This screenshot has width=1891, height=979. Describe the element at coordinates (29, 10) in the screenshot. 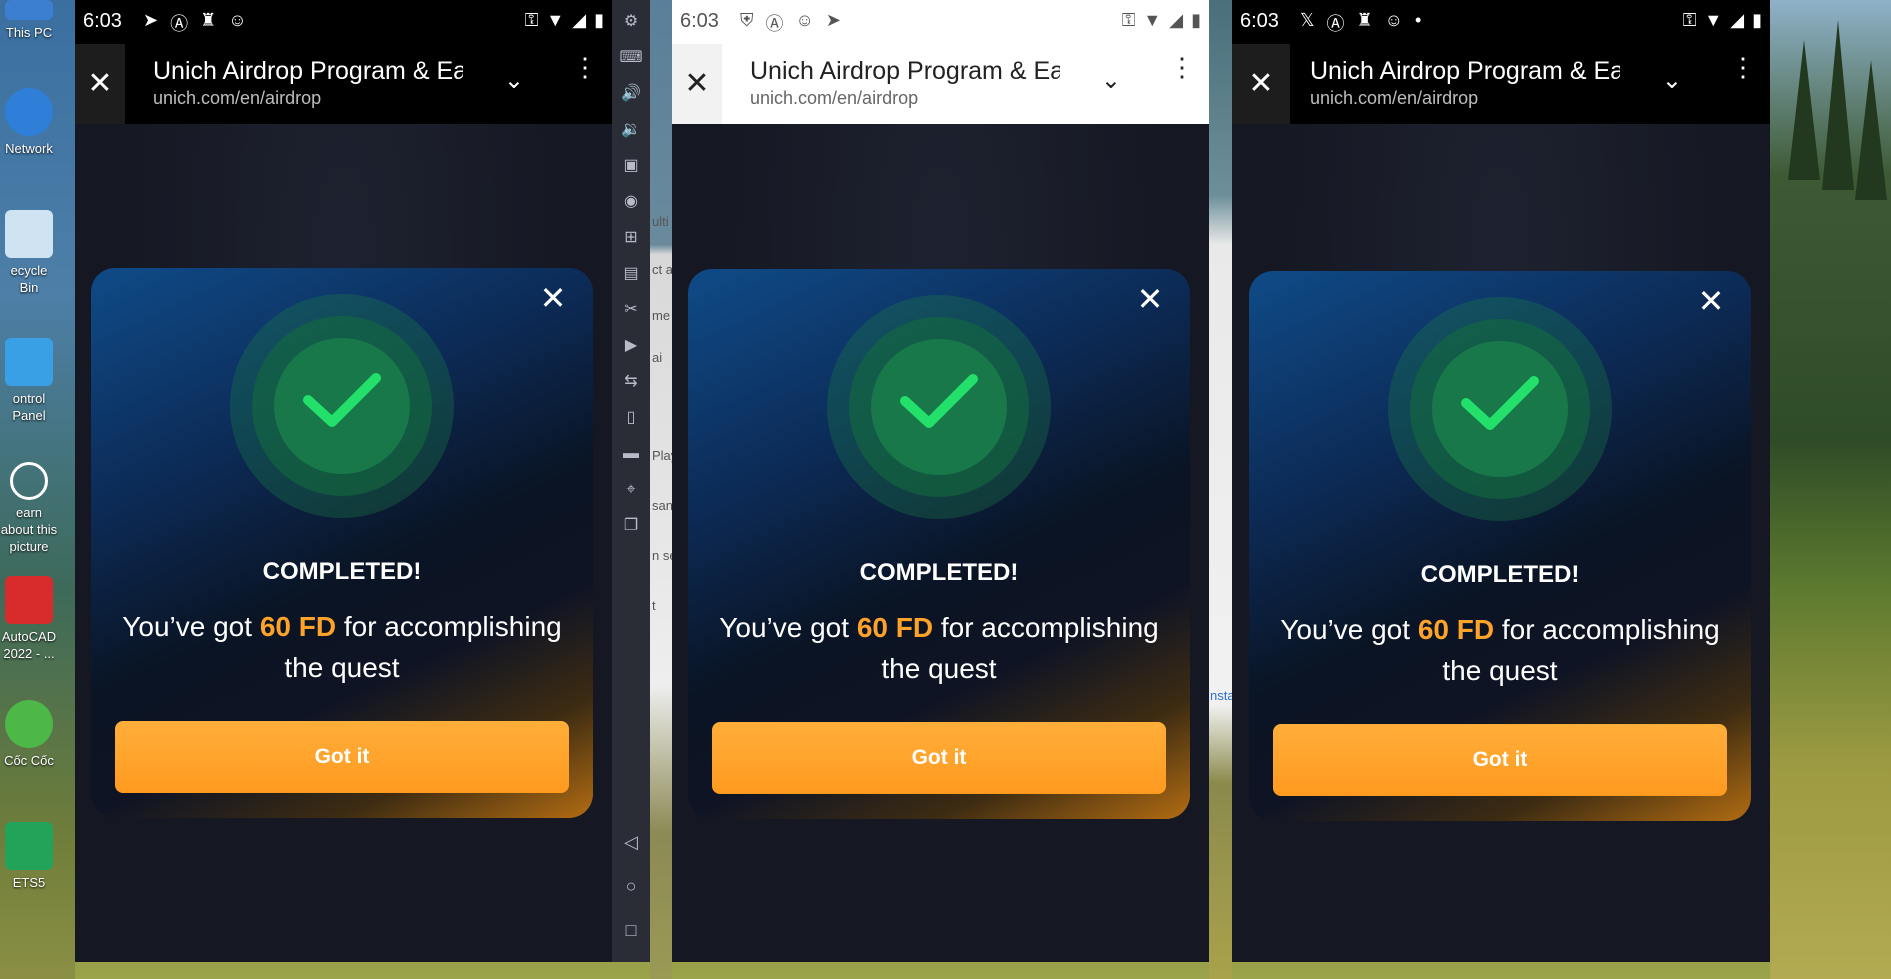

I see `computer-icon` at that location.